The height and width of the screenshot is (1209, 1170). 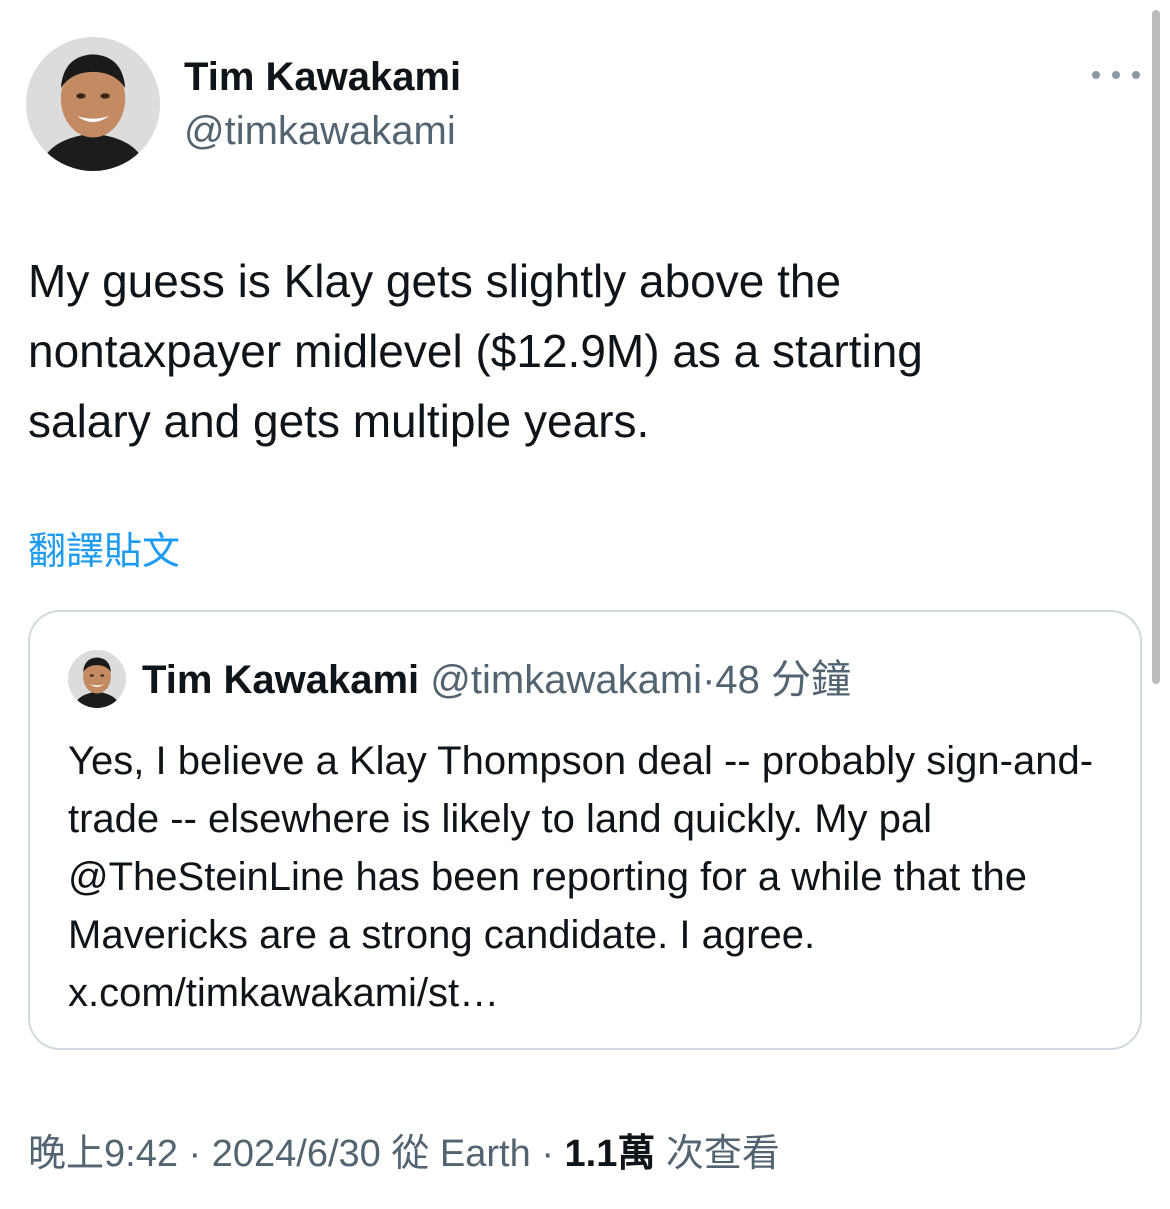 I want to click on quoted-author-display-name: Tim Kawakami, so click(x=281, y=680).